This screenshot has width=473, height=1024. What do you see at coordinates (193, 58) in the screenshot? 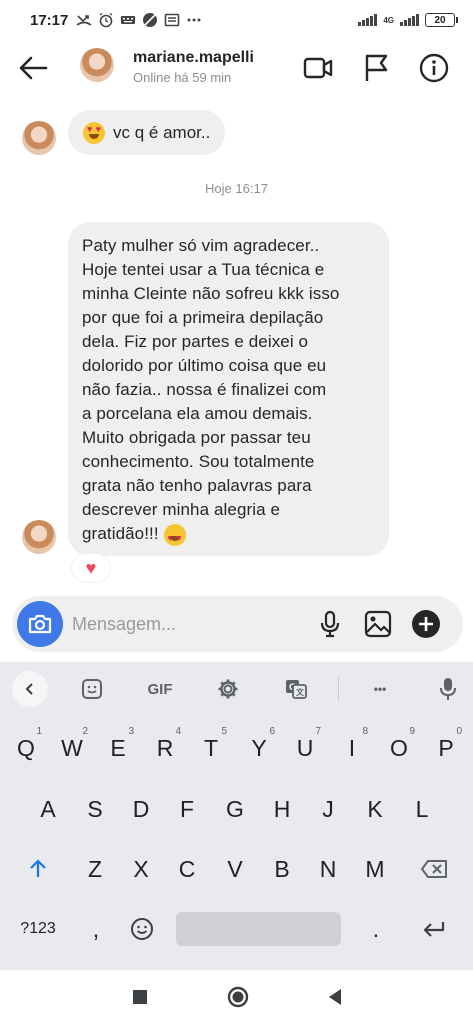
I see `chat-username: mariane.mapelli` at bounding box center [193, 58].